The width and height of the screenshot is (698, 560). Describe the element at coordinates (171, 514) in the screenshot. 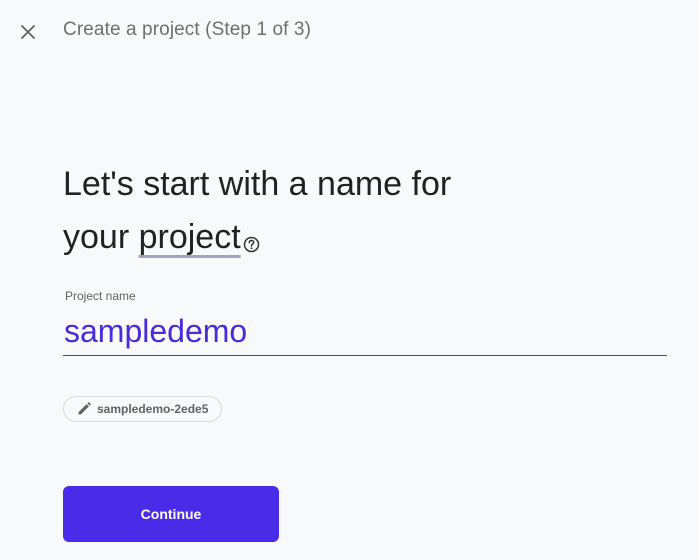

I see `continue-button: Continue` at that location.